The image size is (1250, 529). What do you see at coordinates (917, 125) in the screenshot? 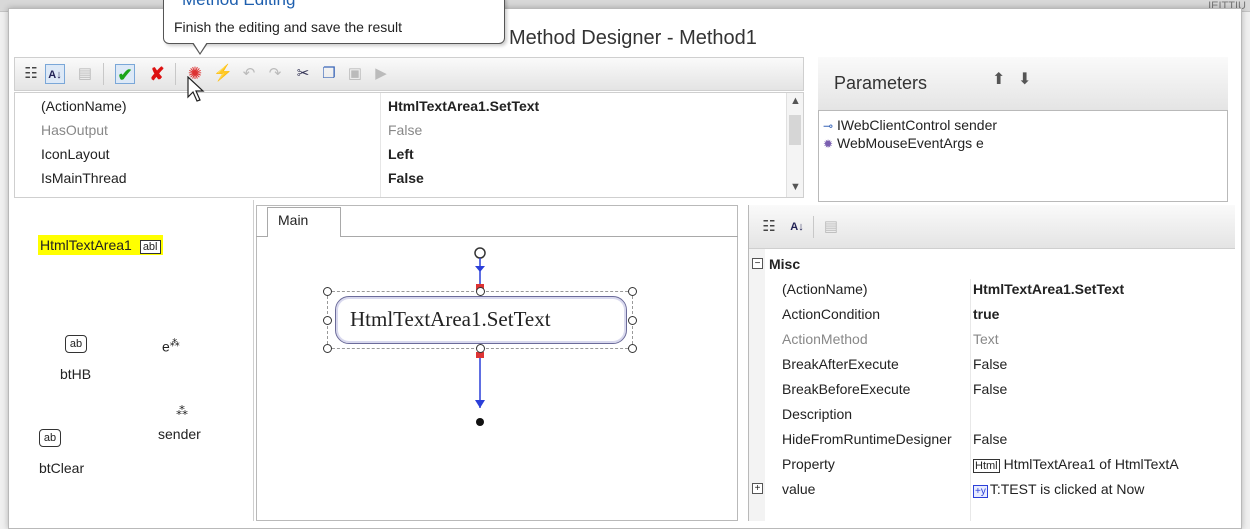
I see `parameter-label: IWebClientControl sender` at bounding box center [917, 125].